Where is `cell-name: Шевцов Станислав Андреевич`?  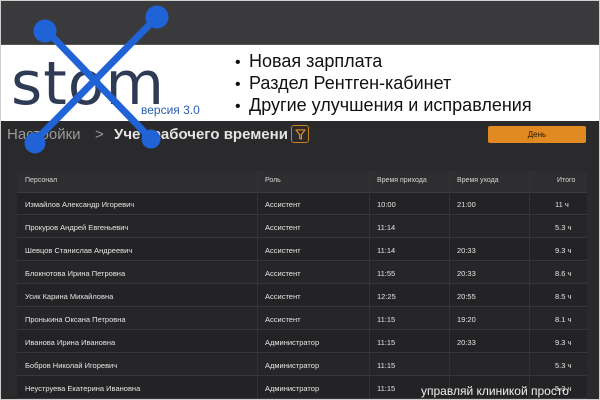
cell-name: Шевцов Станислав Андреевич is located at coordinates (79, 250).